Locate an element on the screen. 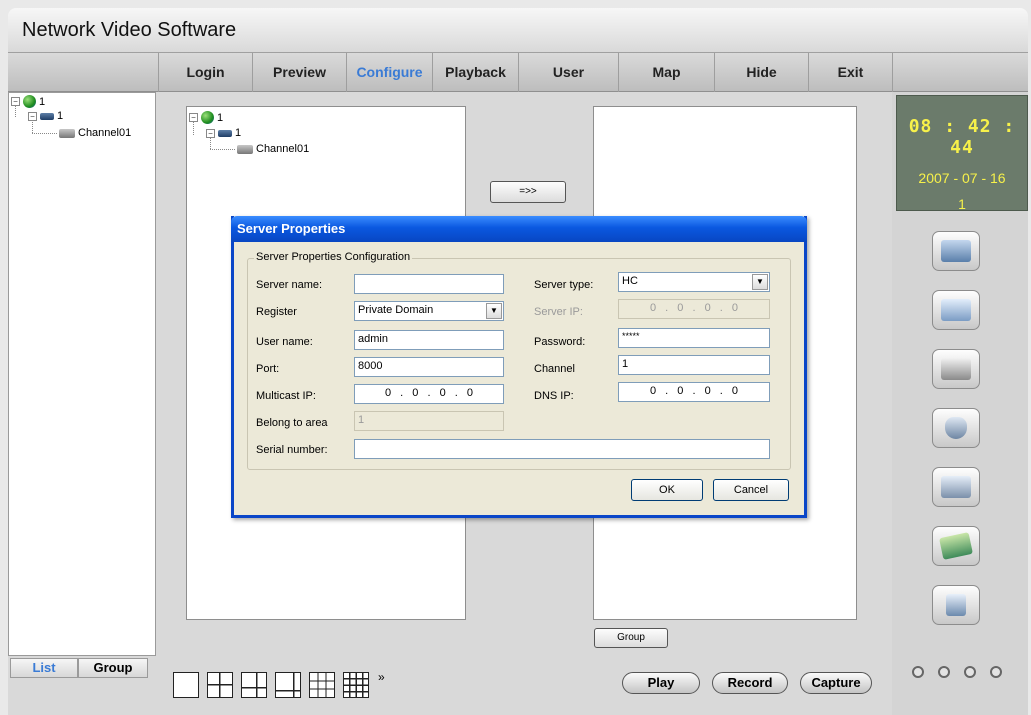  dns-ip-label: DNS IP: is located at coordinates (554, 396).